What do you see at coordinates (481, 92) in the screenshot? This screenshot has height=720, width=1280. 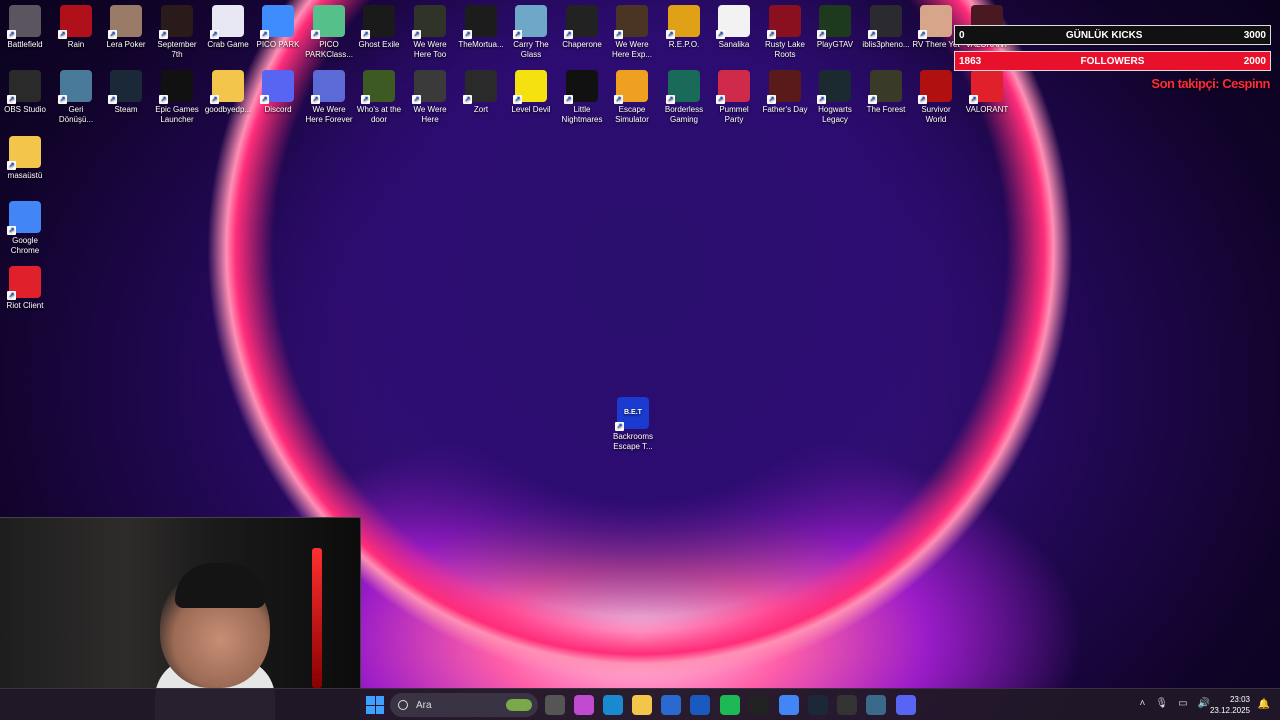 I see `desktop-icon: ↗ Zort` at bounding box center [481, 92].